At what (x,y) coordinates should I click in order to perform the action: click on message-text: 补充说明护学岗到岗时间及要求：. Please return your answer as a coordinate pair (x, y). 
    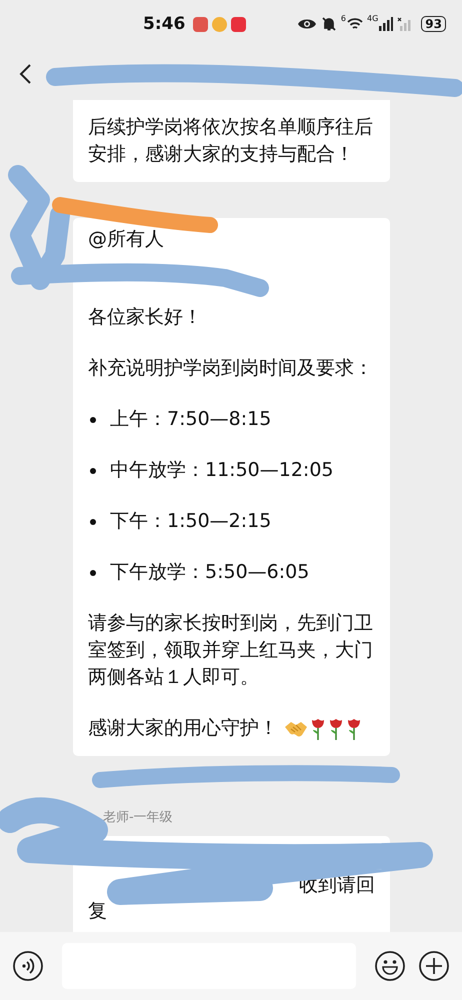
    Looking at the image, I should click on (231, 368).